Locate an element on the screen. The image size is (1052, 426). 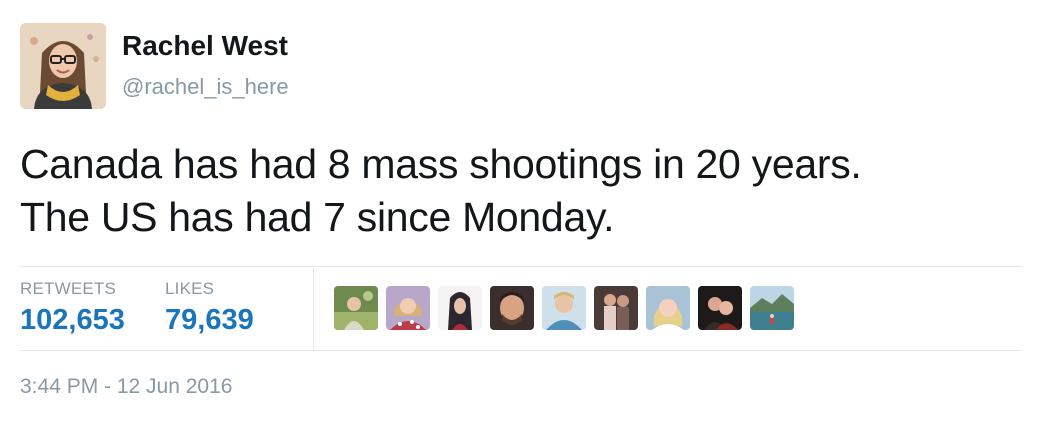
user-handle: @rachel_is_here is located at coordinates (205, 87).